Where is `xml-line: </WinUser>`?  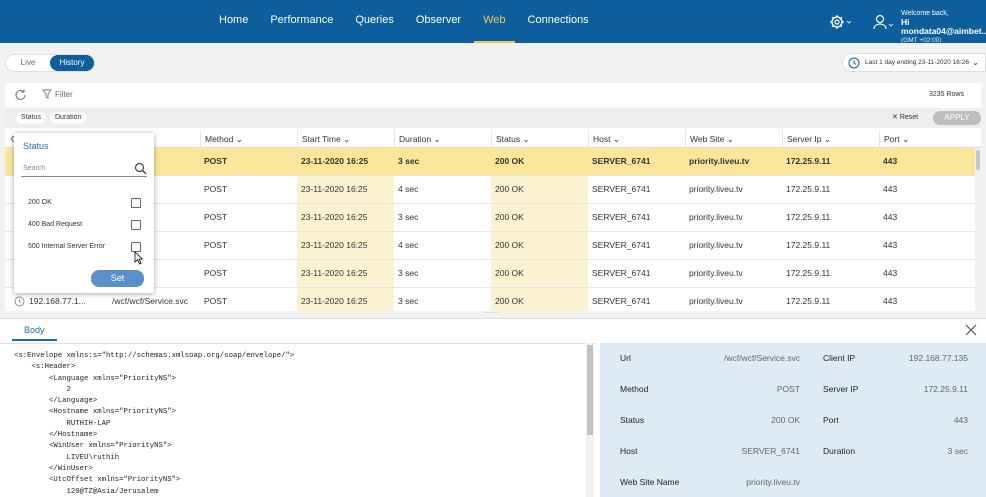 xml-line: </WinUser> is located at coordinates (53, 468).